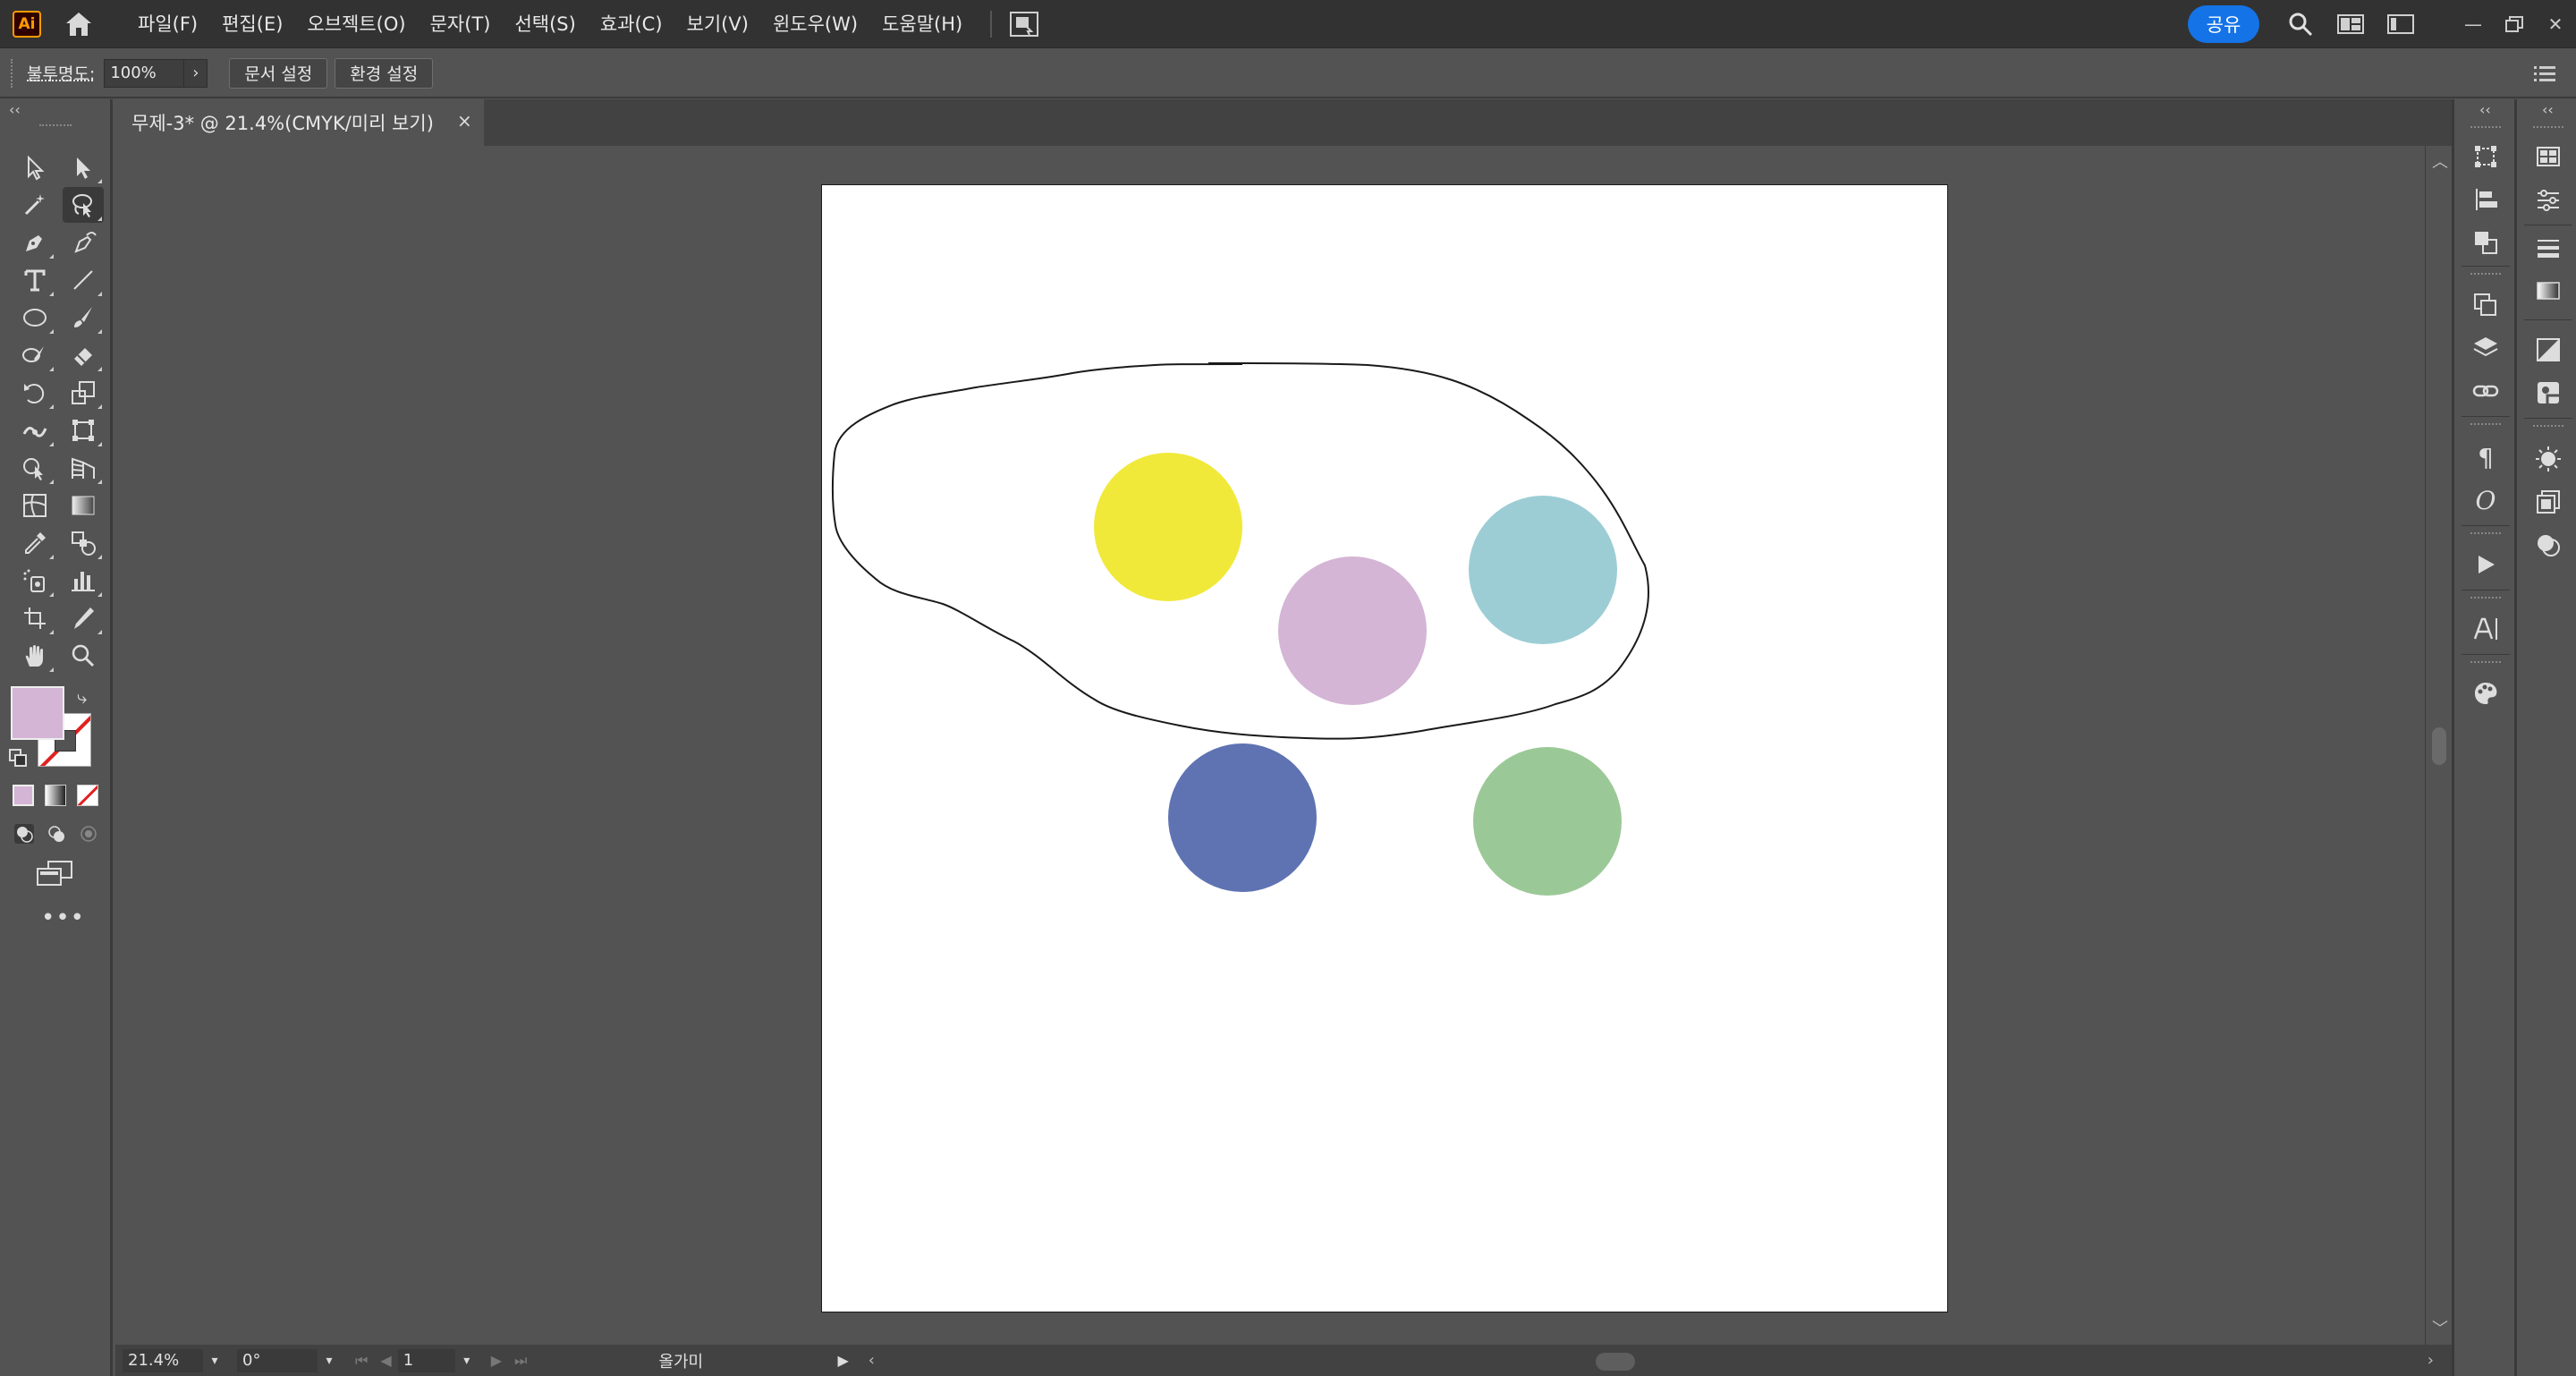 This screenshot has width=2576, height=1376. What do you see at coordinates (2486, 565) in the screenshot?
I see `actions-panel-button` at bounding box center [2486, 565].